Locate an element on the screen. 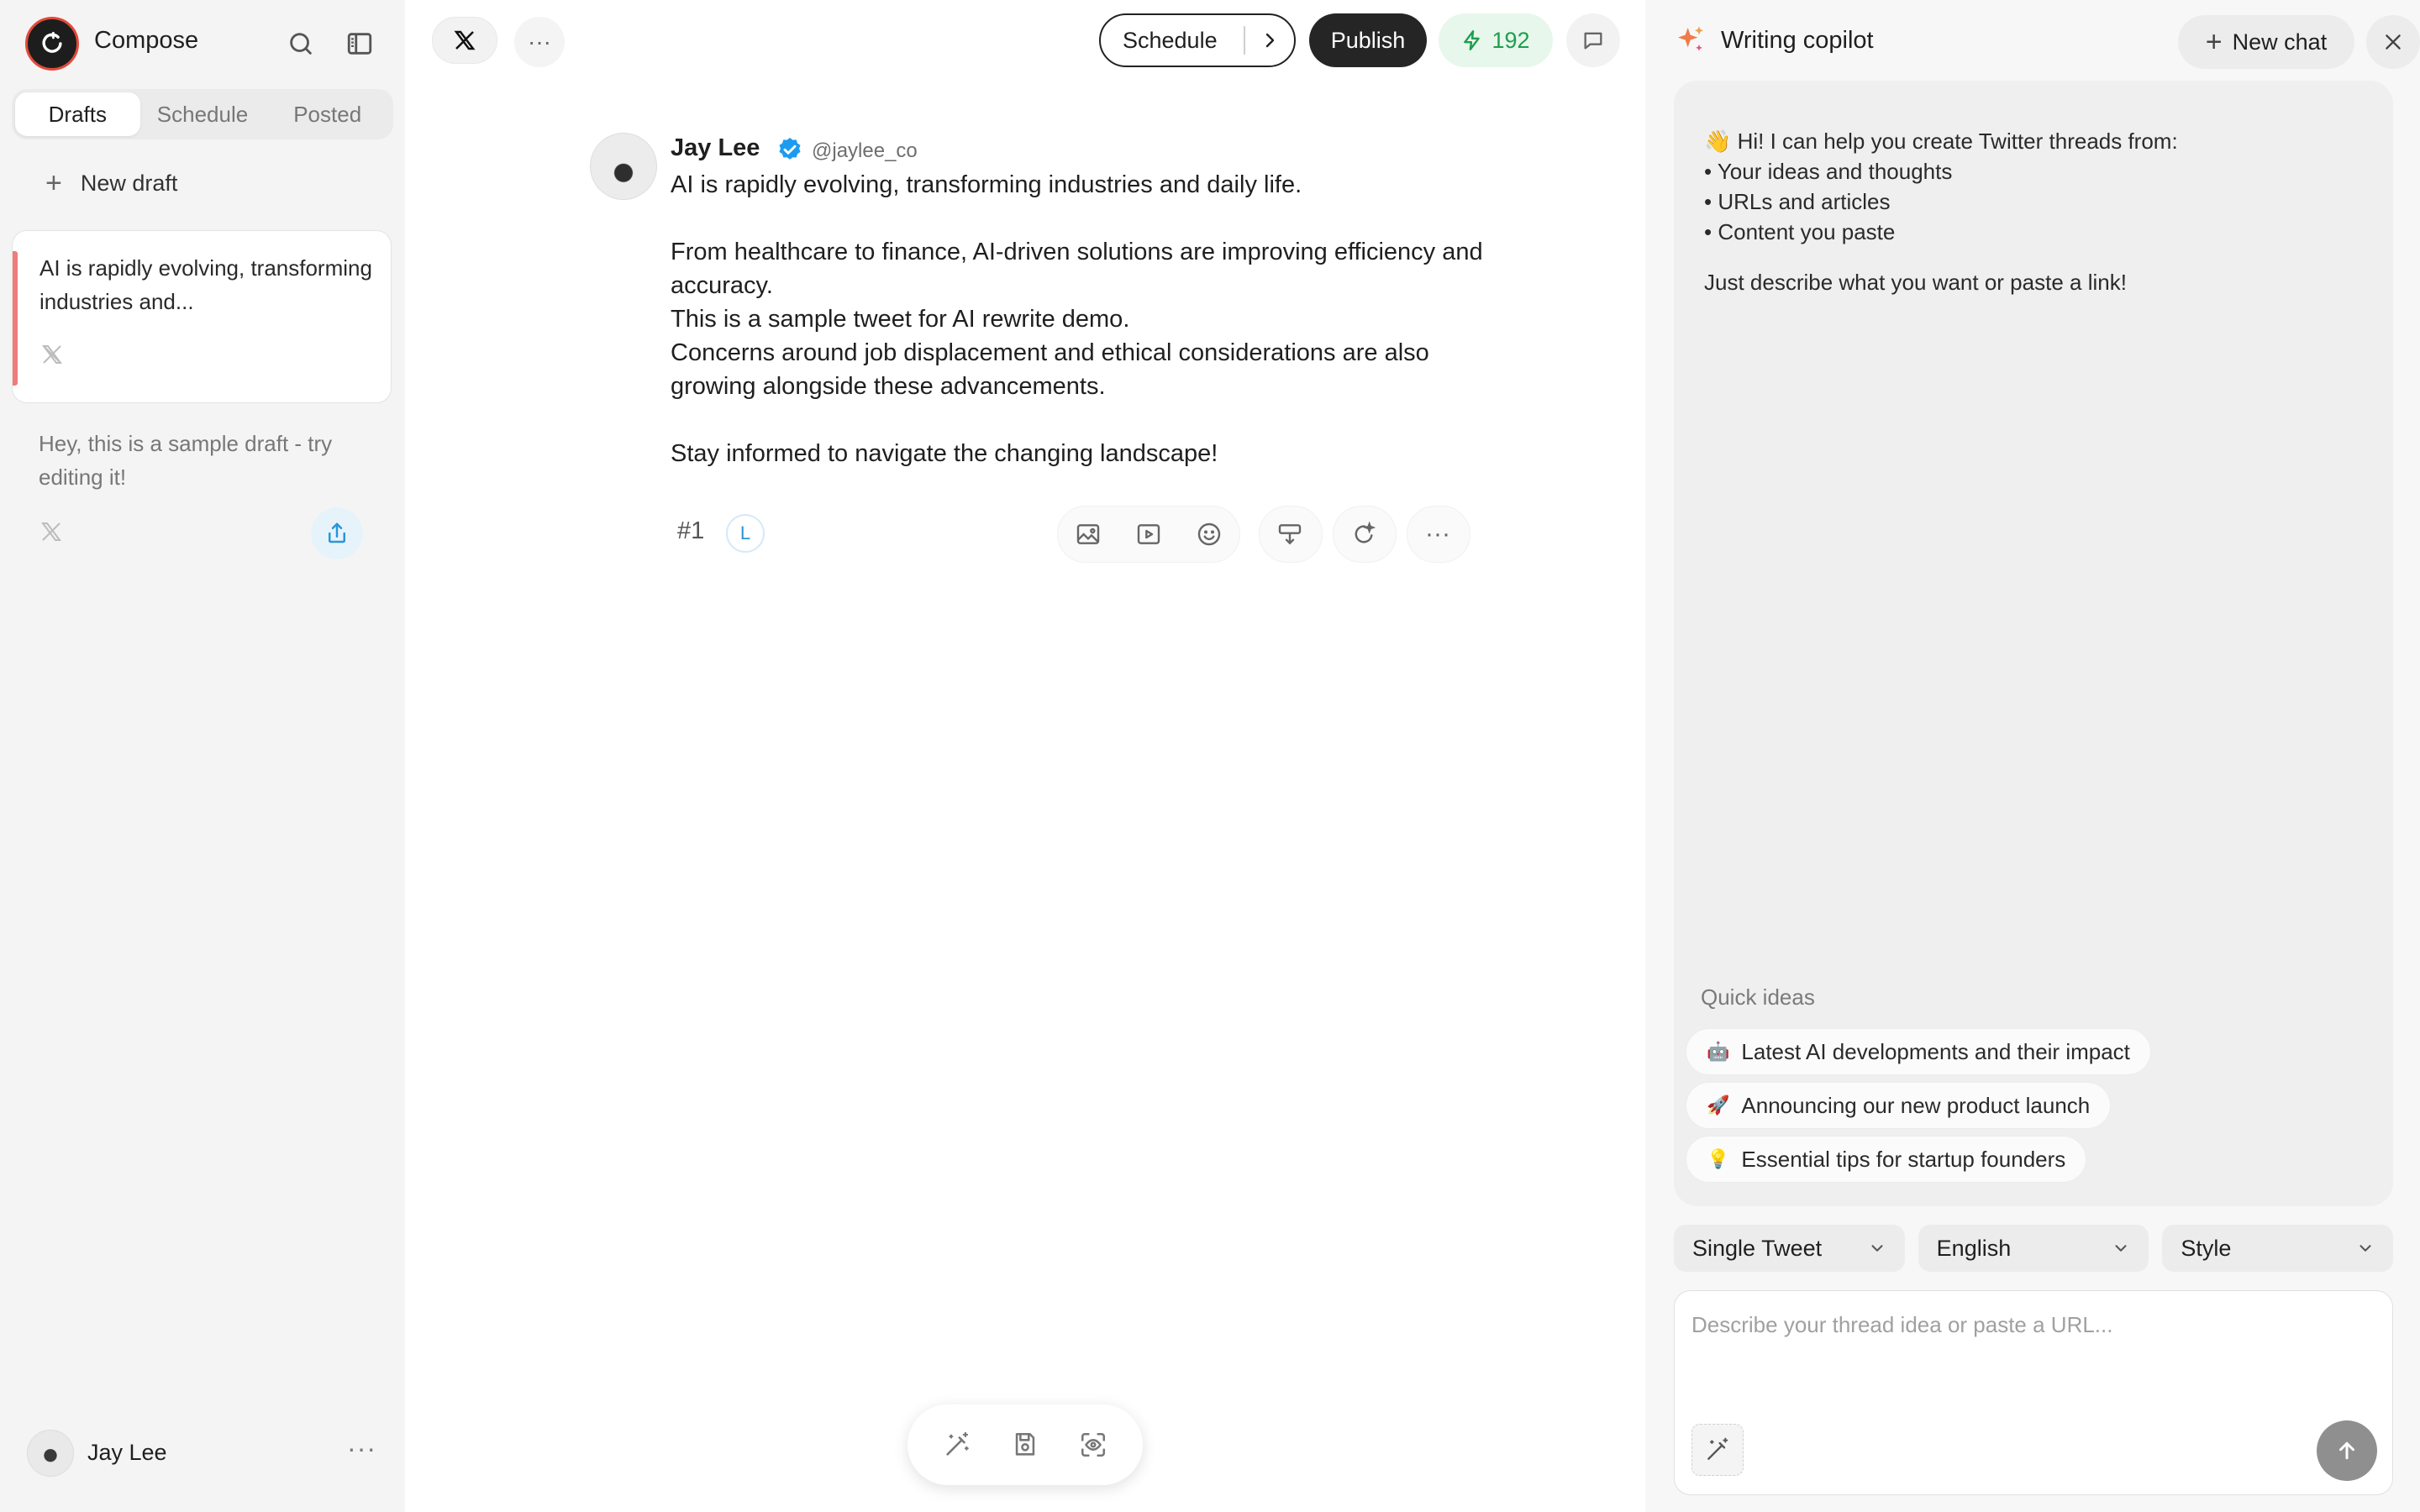 This screenshot has width=2420, height=1512. credits-badge: 192 is located at coordinates (1496, 40).